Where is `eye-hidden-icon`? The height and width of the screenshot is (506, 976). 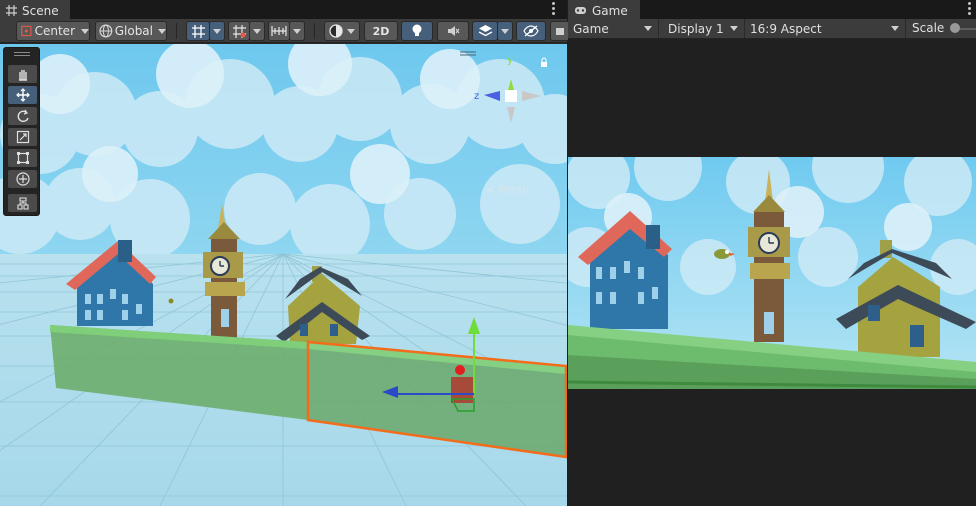 eye-hidden-icon is located at coordinates (531, 31).